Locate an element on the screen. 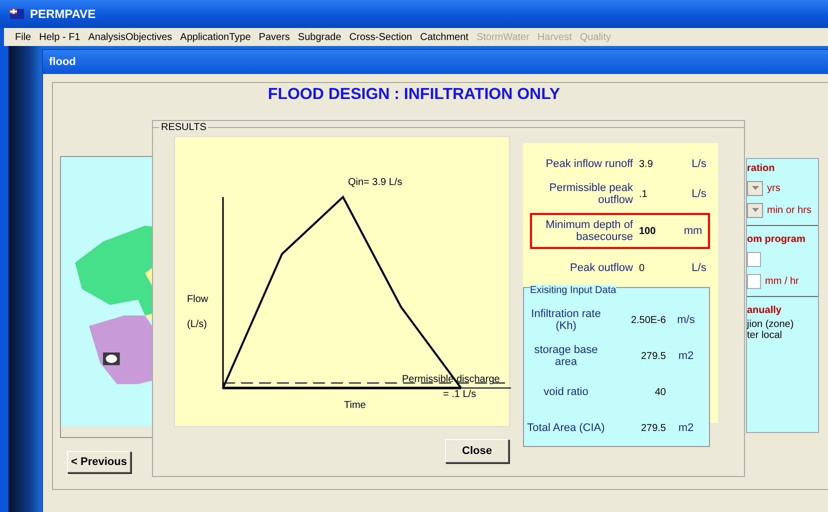 The width and height of the screenshot is (828, 512). unit-label: mm is located at coordinates (693, 231).